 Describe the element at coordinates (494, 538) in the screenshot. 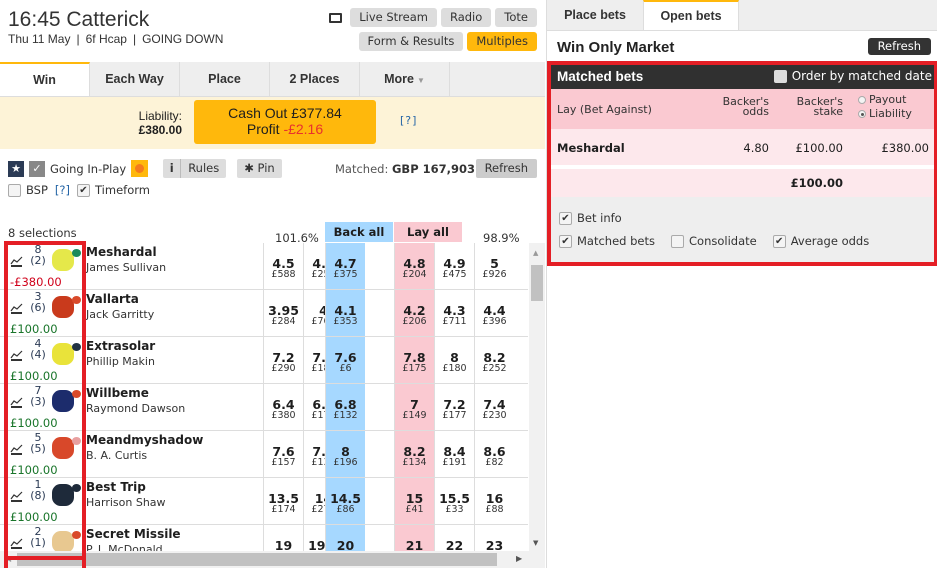

I see `odds-cell-lay-3: 23` at that location.